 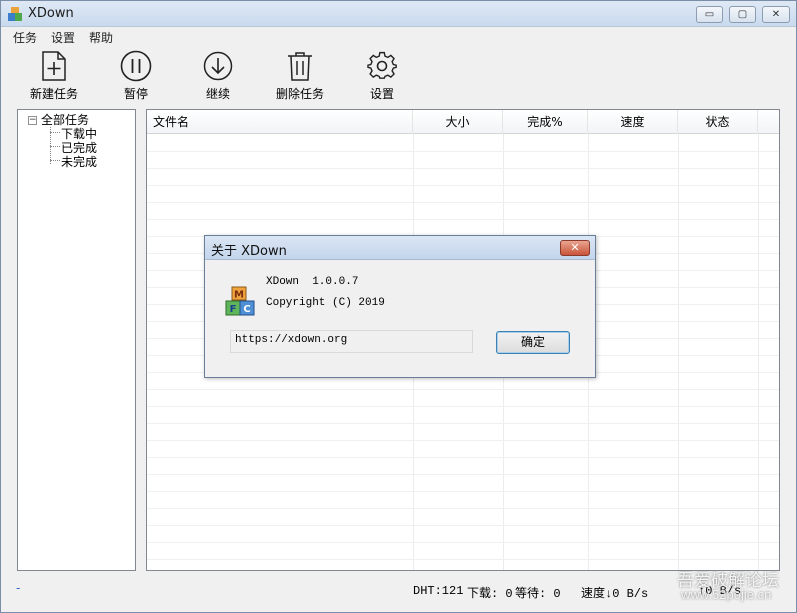 What do you see at coordinates (438, 591) in the screenshot?
I see `status-dht: DHT:121` at bounding box center [438, 591].